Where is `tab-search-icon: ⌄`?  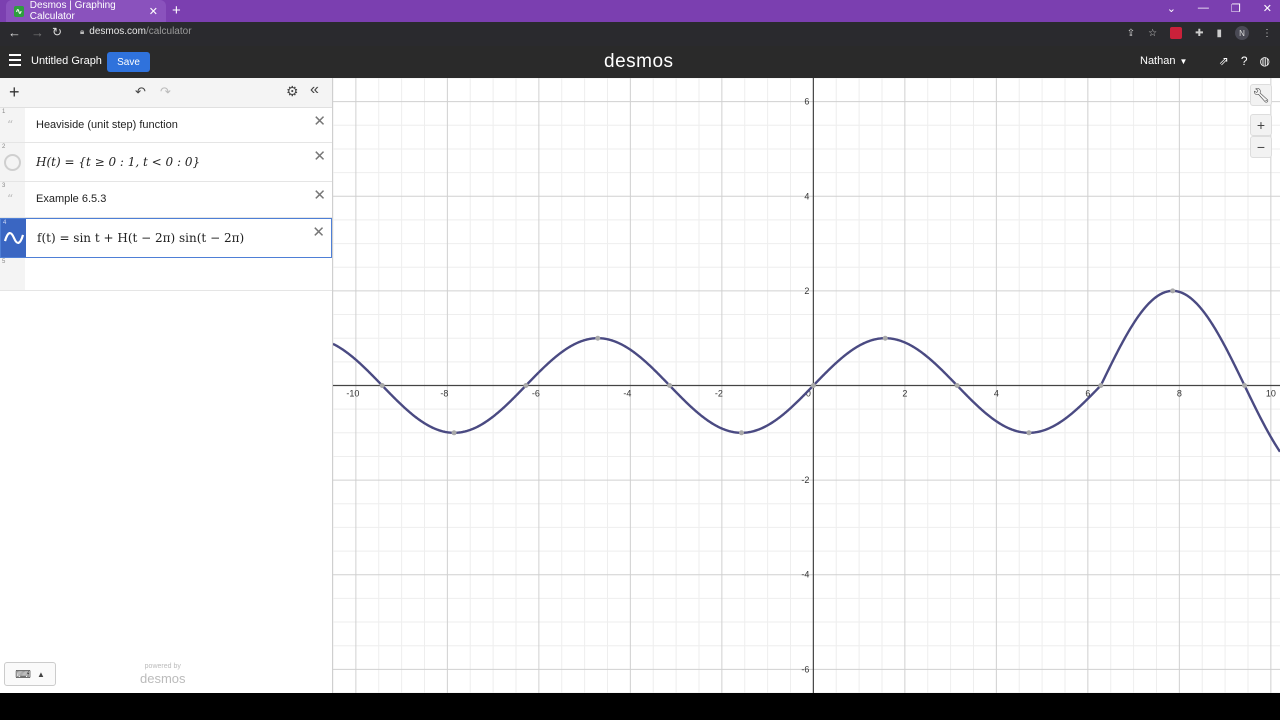
tab-search-icon: ⌄ is located at coordinates (1171, 8).